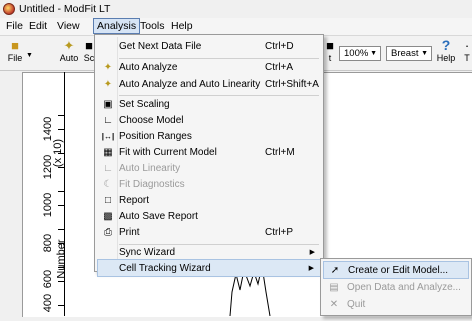  Describe the element at coordinates (209, 233) in the screenshot. I see `menu-item-print: ⎙ Print Ctrl+P` at that location.